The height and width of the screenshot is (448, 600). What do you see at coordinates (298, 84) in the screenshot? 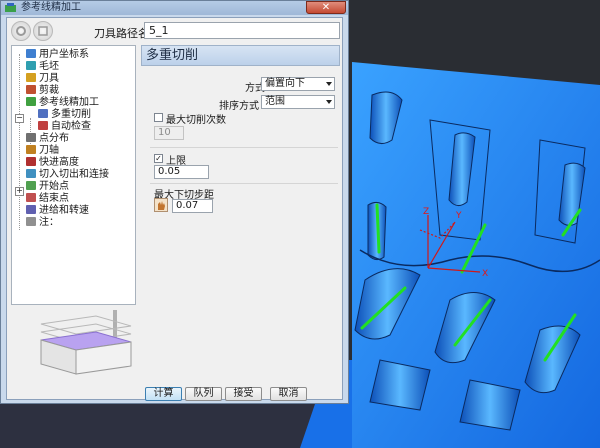
I see `mode-select: 偏置向下` at bounding box center [298, 84].